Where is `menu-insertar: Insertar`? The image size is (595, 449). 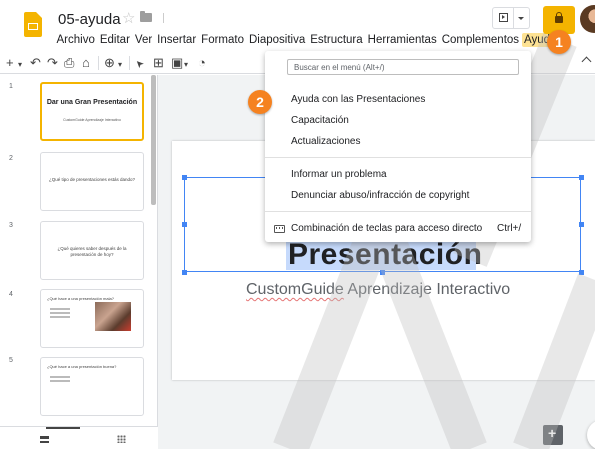
menu-insertar: Insertar is located at coordinates (177, 40).